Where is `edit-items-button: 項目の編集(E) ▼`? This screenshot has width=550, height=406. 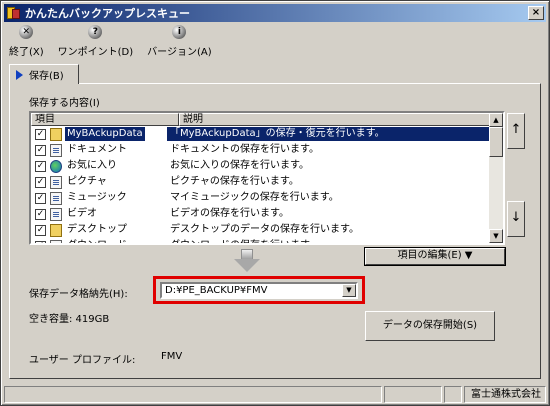 edit-items-button: 項目の編集(E) ▼ is located at coordinates (435, 256).